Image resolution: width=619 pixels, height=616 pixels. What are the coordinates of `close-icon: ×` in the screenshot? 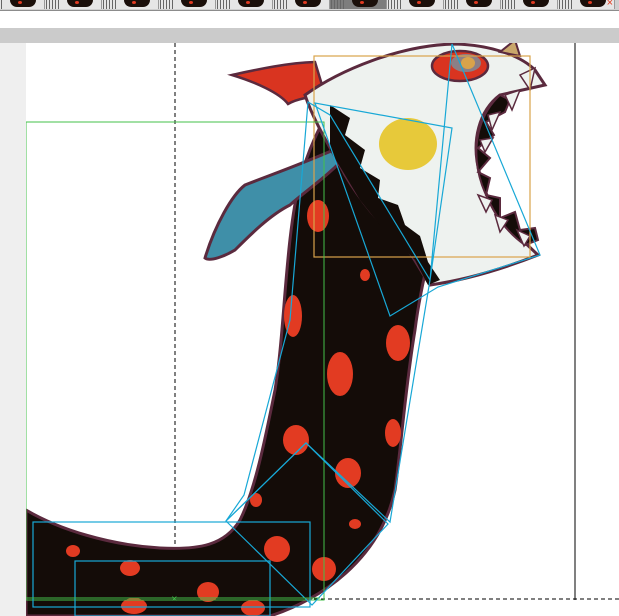 It's located at (610, 4).